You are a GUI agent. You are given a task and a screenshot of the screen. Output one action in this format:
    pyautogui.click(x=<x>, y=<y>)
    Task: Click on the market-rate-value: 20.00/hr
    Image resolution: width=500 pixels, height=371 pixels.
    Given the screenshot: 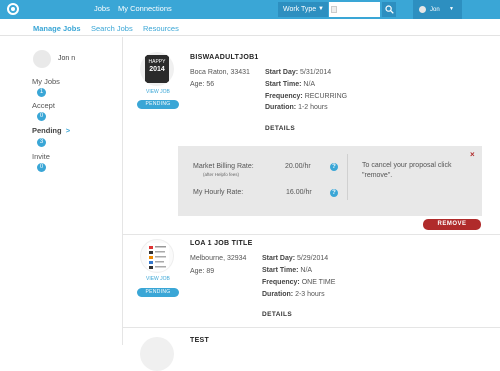 What is the action you would take?
    pyautogui.click(x=298, y=166)
    